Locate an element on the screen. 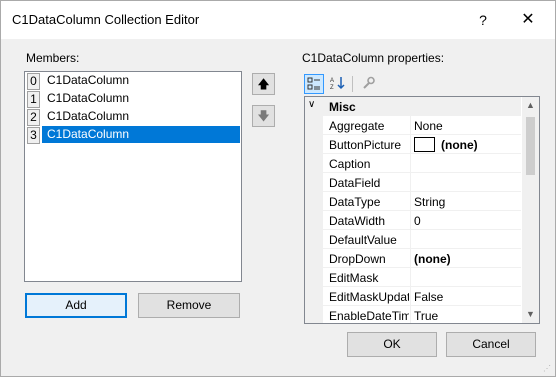  help-button: ? is located at coordinates (483, 20).